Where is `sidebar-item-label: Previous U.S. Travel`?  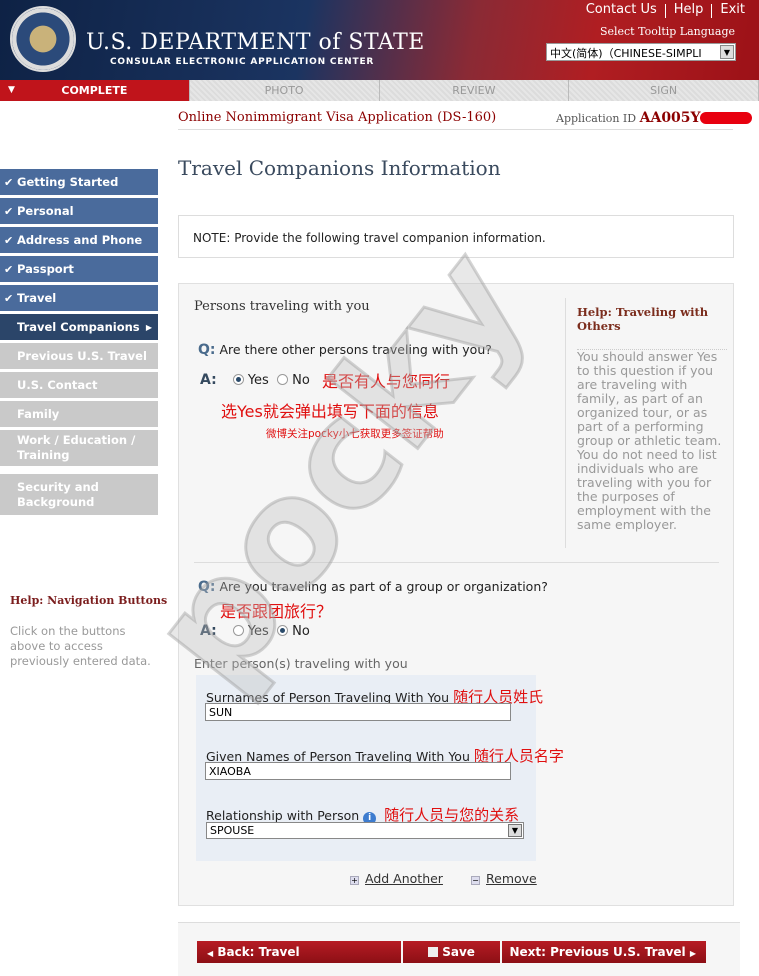 sidebar-item-label: Previous U.S. Travel is located at coordinates (82, 356).